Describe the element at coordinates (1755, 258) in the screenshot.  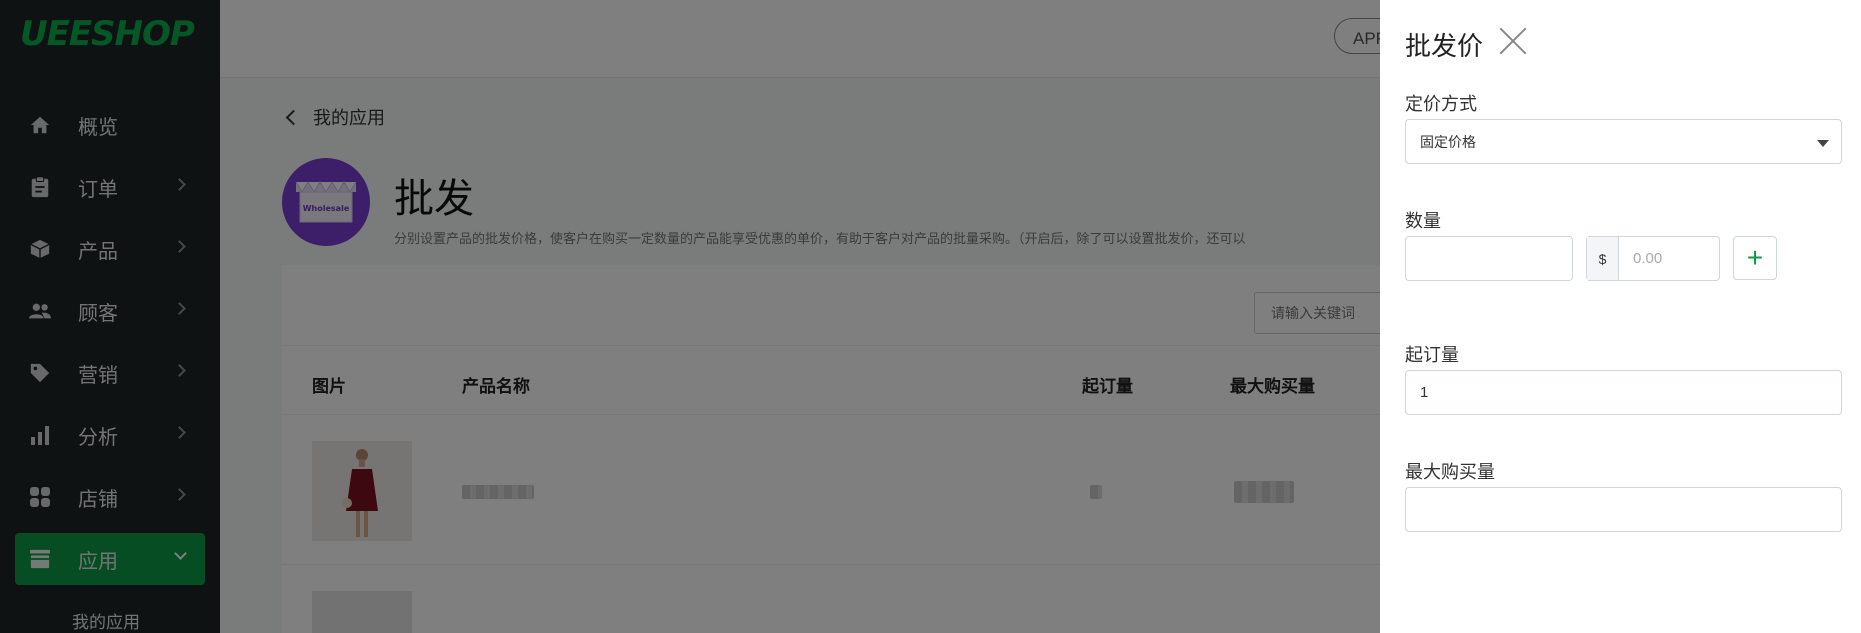
I see `add-tier-button: +` at that location.